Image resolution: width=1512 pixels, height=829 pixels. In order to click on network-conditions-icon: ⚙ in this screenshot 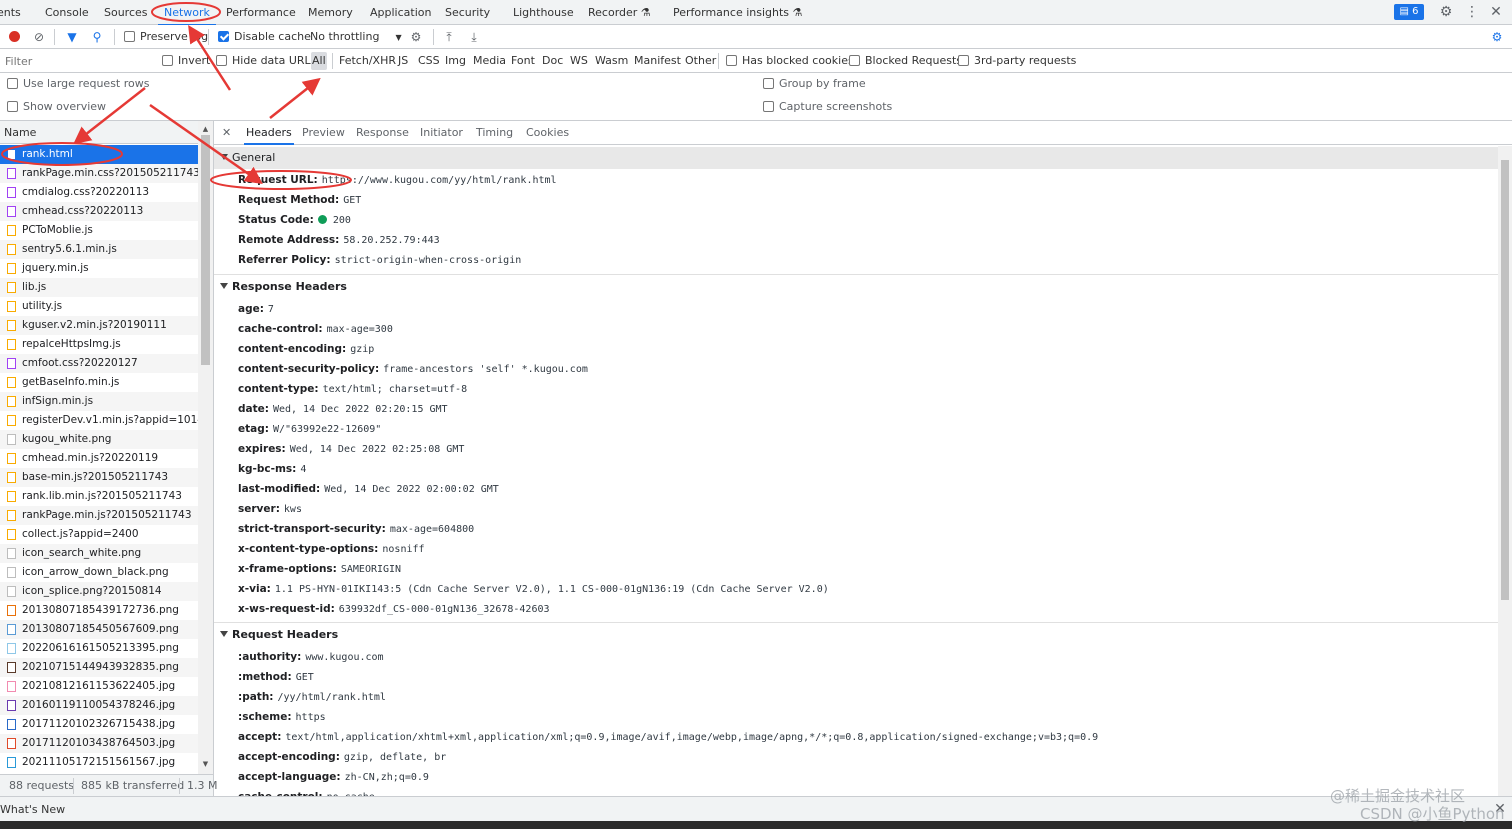, I will do `click(416, 37)`.